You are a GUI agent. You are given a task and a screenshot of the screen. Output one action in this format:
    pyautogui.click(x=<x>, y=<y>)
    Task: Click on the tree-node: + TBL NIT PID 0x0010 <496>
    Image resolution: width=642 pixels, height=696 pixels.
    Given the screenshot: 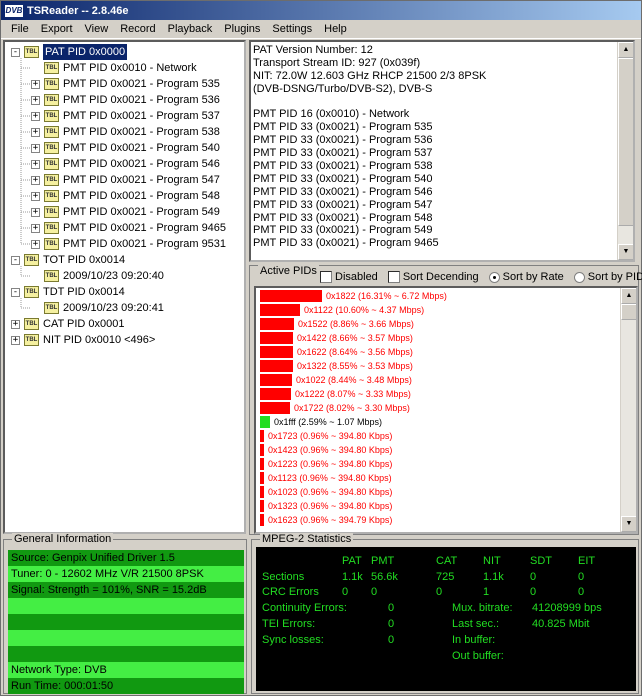 What is the action you would take?
    pyautogui.click(x=83, y=340)
    